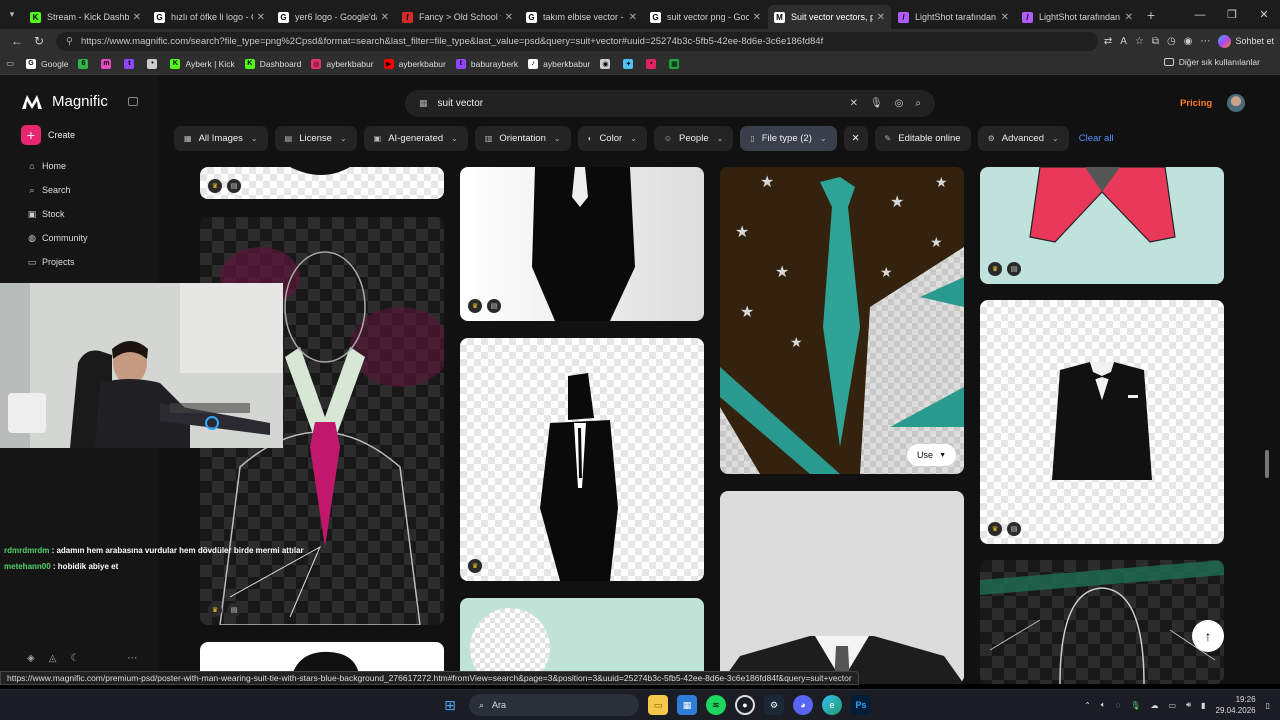  I want to click on file-explorer-icon: ▭, so click(658, 705).